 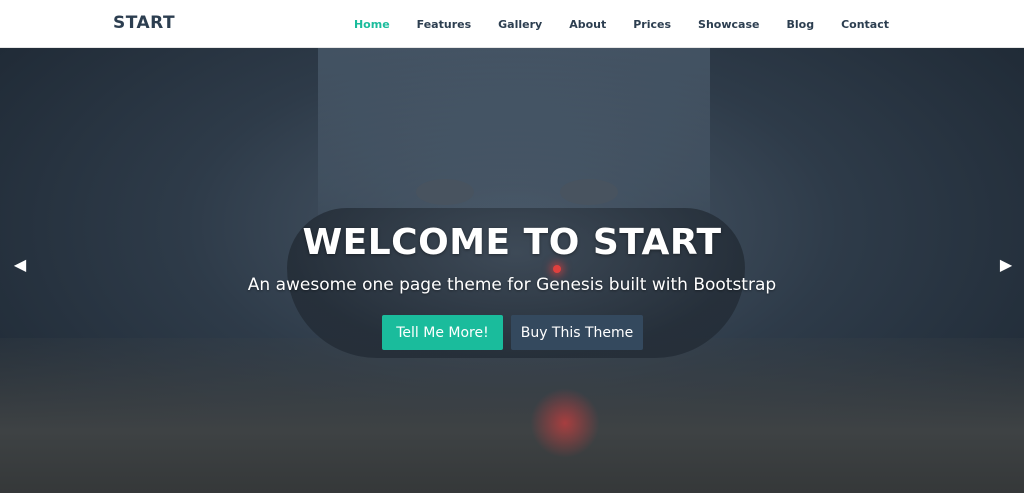 What do you see at coordinates (372, 24) in the screenshot?
I see `nav-item-home: Home` at bounding box center [372, 24].